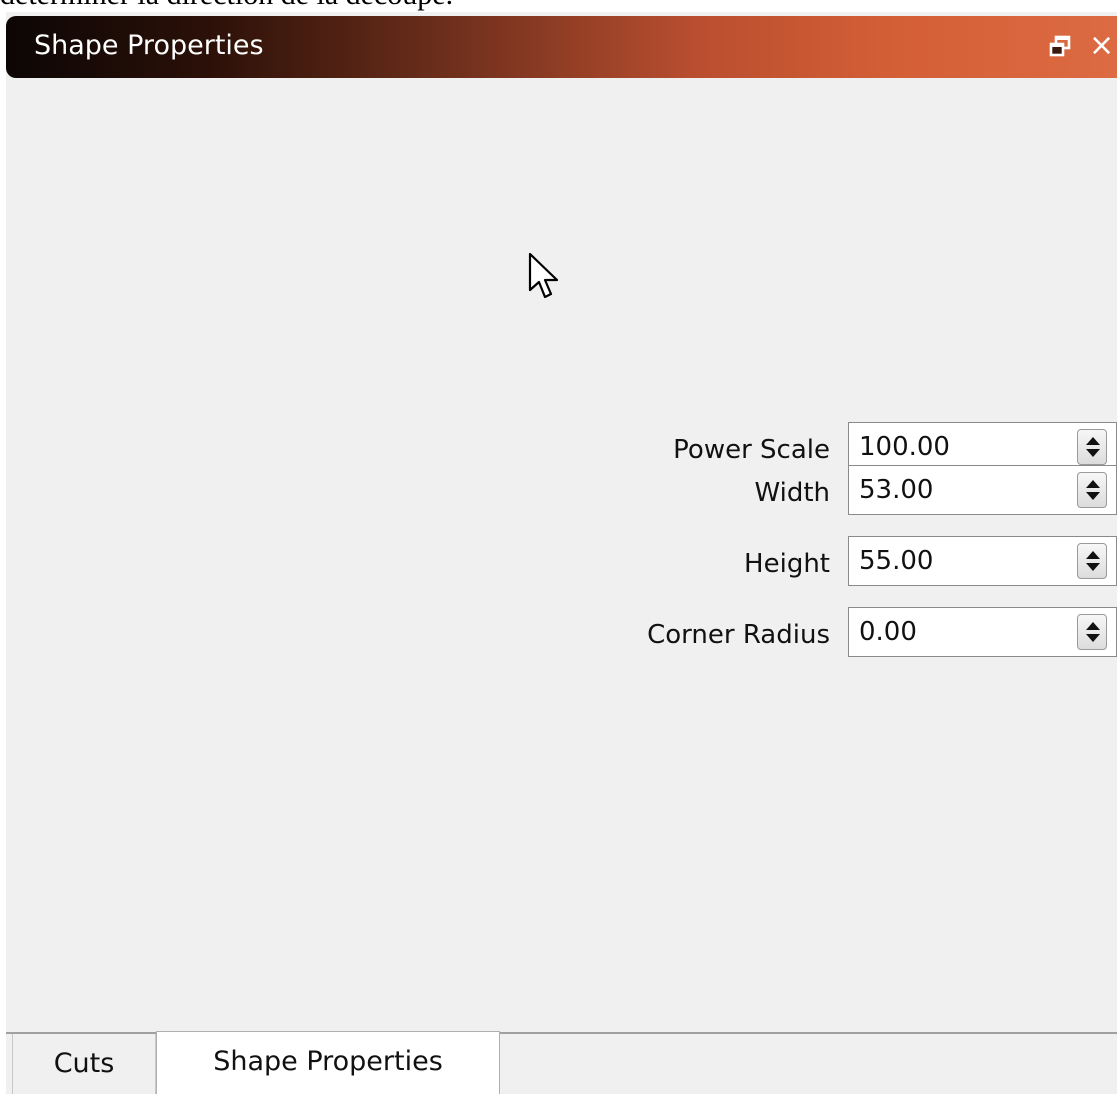 Image resolution: width=1117 pixels, height=1094 pixels. I want to click on width-stepper, so click(1092, 490).